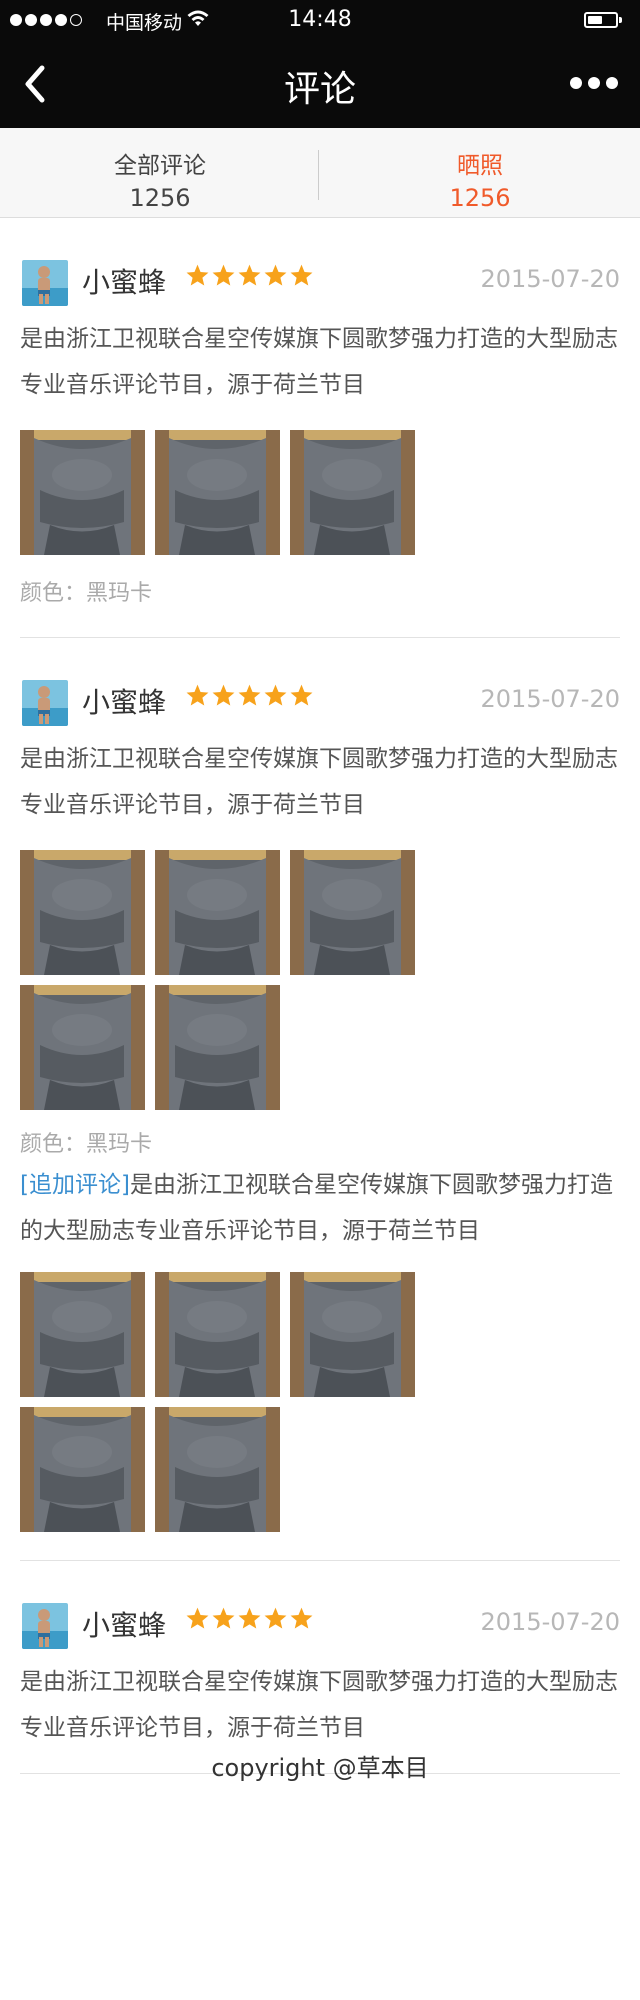 This screenshot has width=640, height=2000. I want to click on review-tabs: 全部评论 1256 晒照 1256, so click(320, 173).